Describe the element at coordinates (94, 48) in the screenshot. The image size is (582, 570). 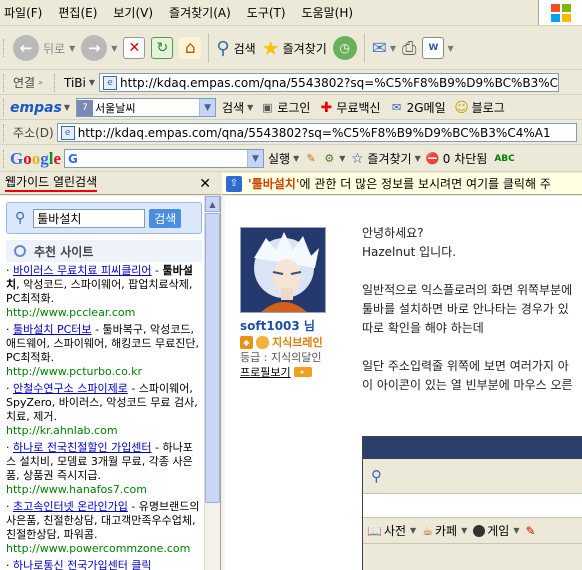
I see `forward-arrow-icon: →` at that location.